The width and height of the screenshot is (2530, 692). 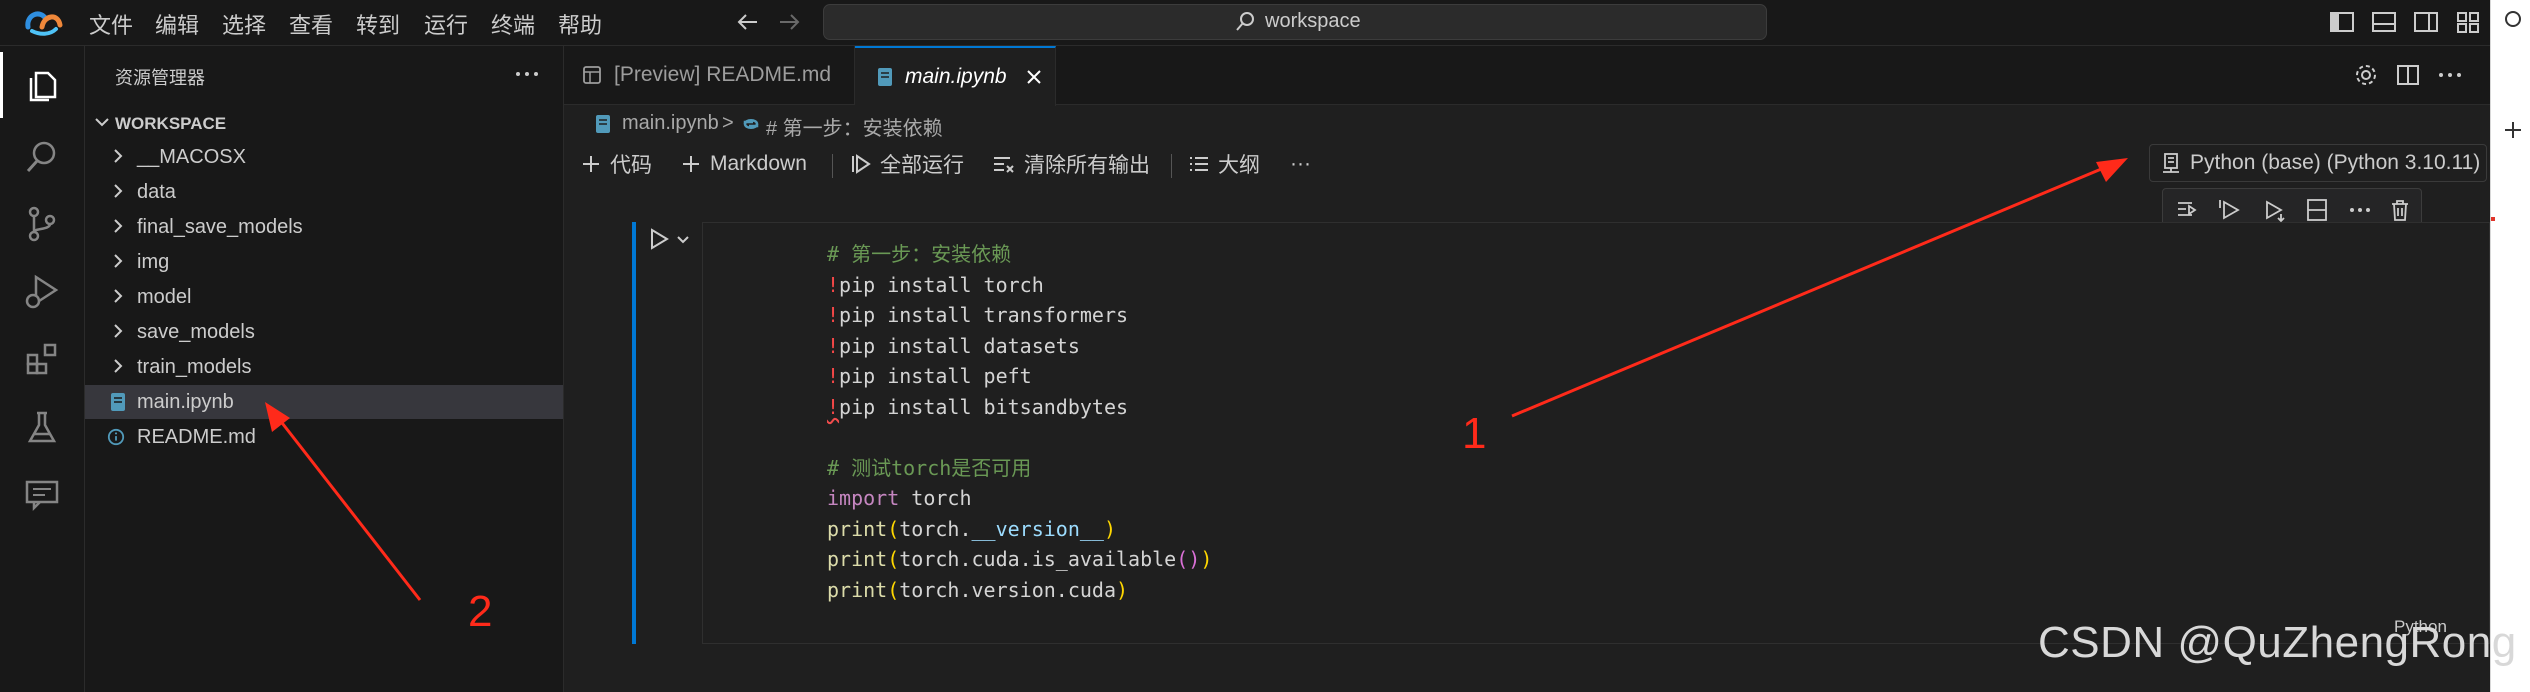 I want to click on toolbar-divider, so click(x=832, y=166).